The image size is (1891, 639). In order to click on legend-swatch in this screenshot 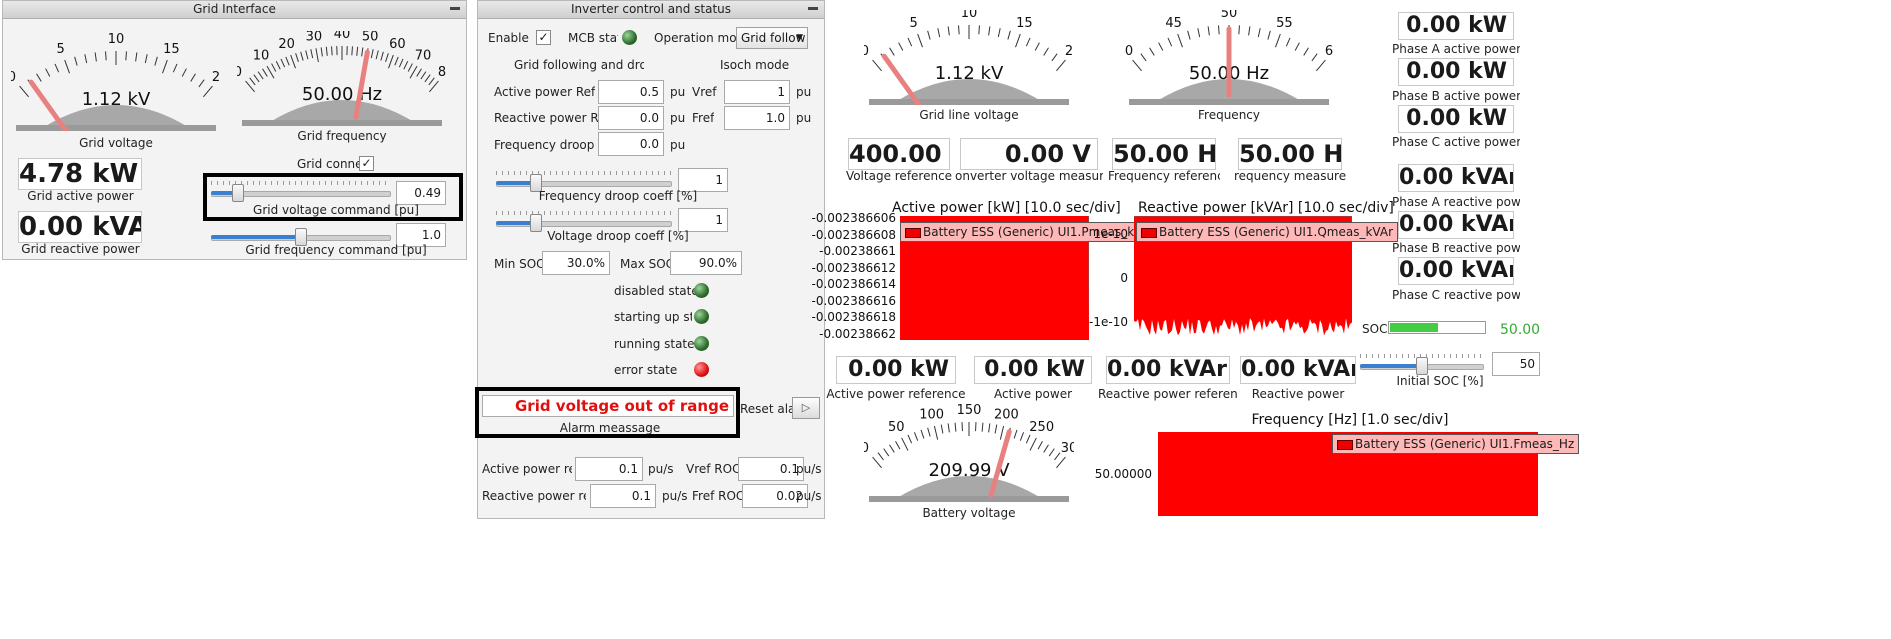, I will do `click(913, 233)`.